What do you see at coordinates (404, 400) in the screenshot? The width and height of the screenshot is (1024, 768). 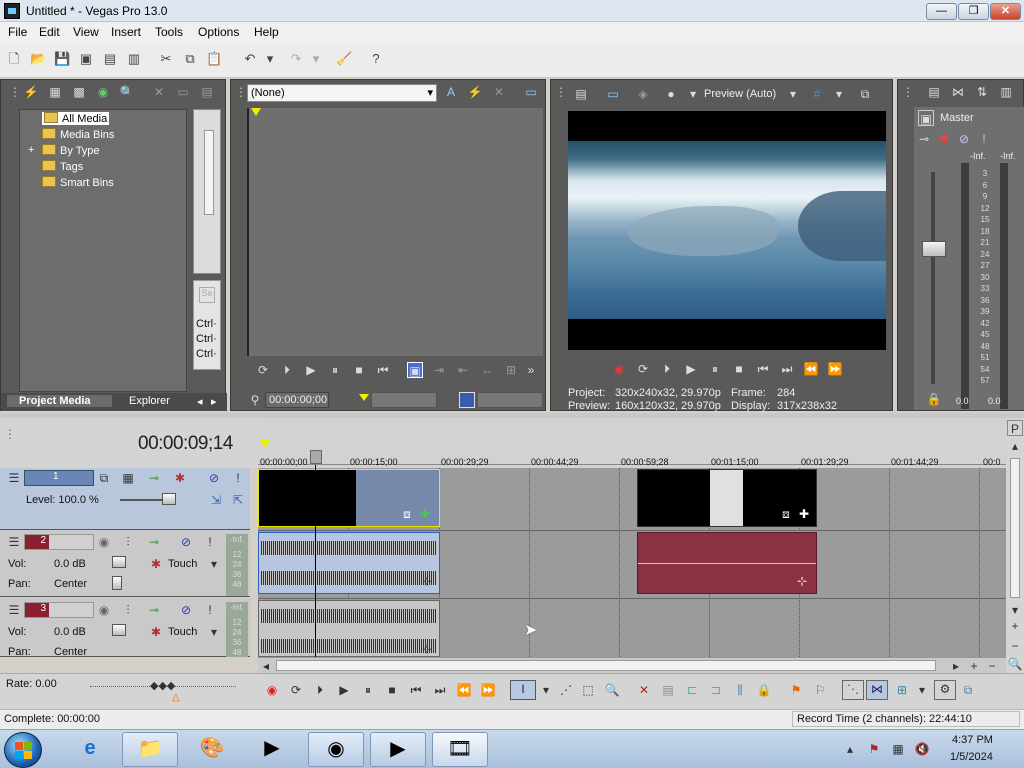 I see `in-point-field` at bounding box center [404, 400].